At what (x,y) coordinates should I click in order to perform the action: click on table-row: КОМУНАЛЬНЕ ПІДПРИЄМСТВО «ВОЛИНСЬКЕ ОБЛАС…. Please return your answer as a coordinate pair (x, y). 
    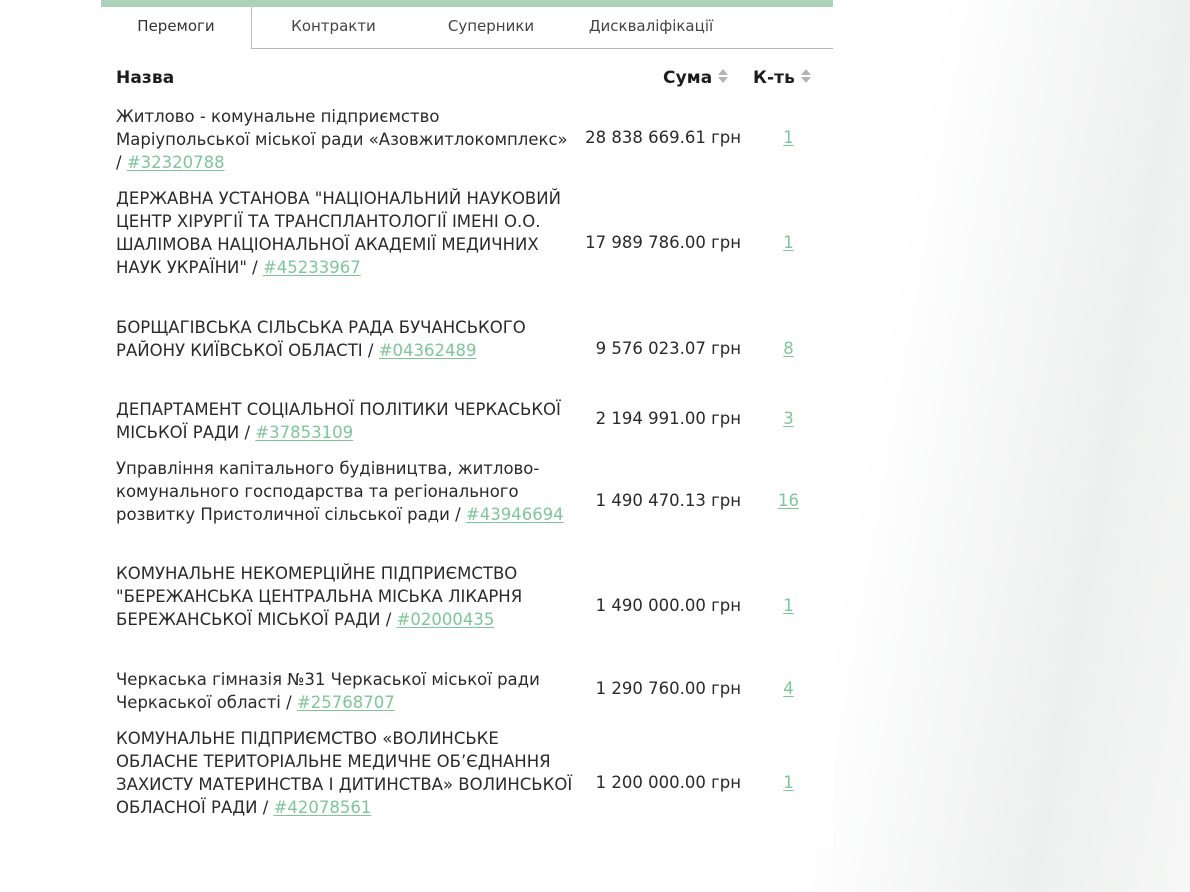
    Looking at the image, I should click on (467, 785).